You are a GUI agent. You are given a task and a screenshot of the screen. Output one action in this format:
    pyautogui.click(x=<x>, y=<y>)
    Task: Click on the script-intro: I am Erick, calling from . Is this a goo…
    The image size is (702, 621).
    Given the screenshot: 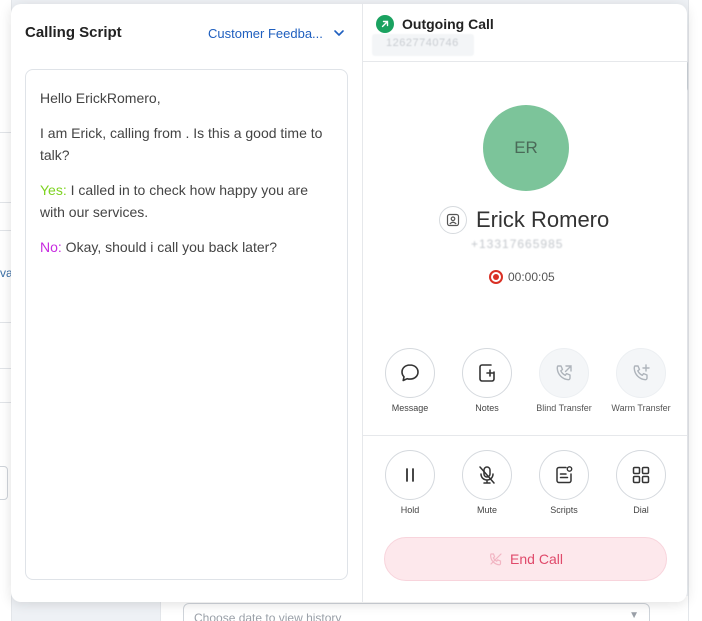 What is the action you would take?
    pyautogui.click(x=181, y=144)
    